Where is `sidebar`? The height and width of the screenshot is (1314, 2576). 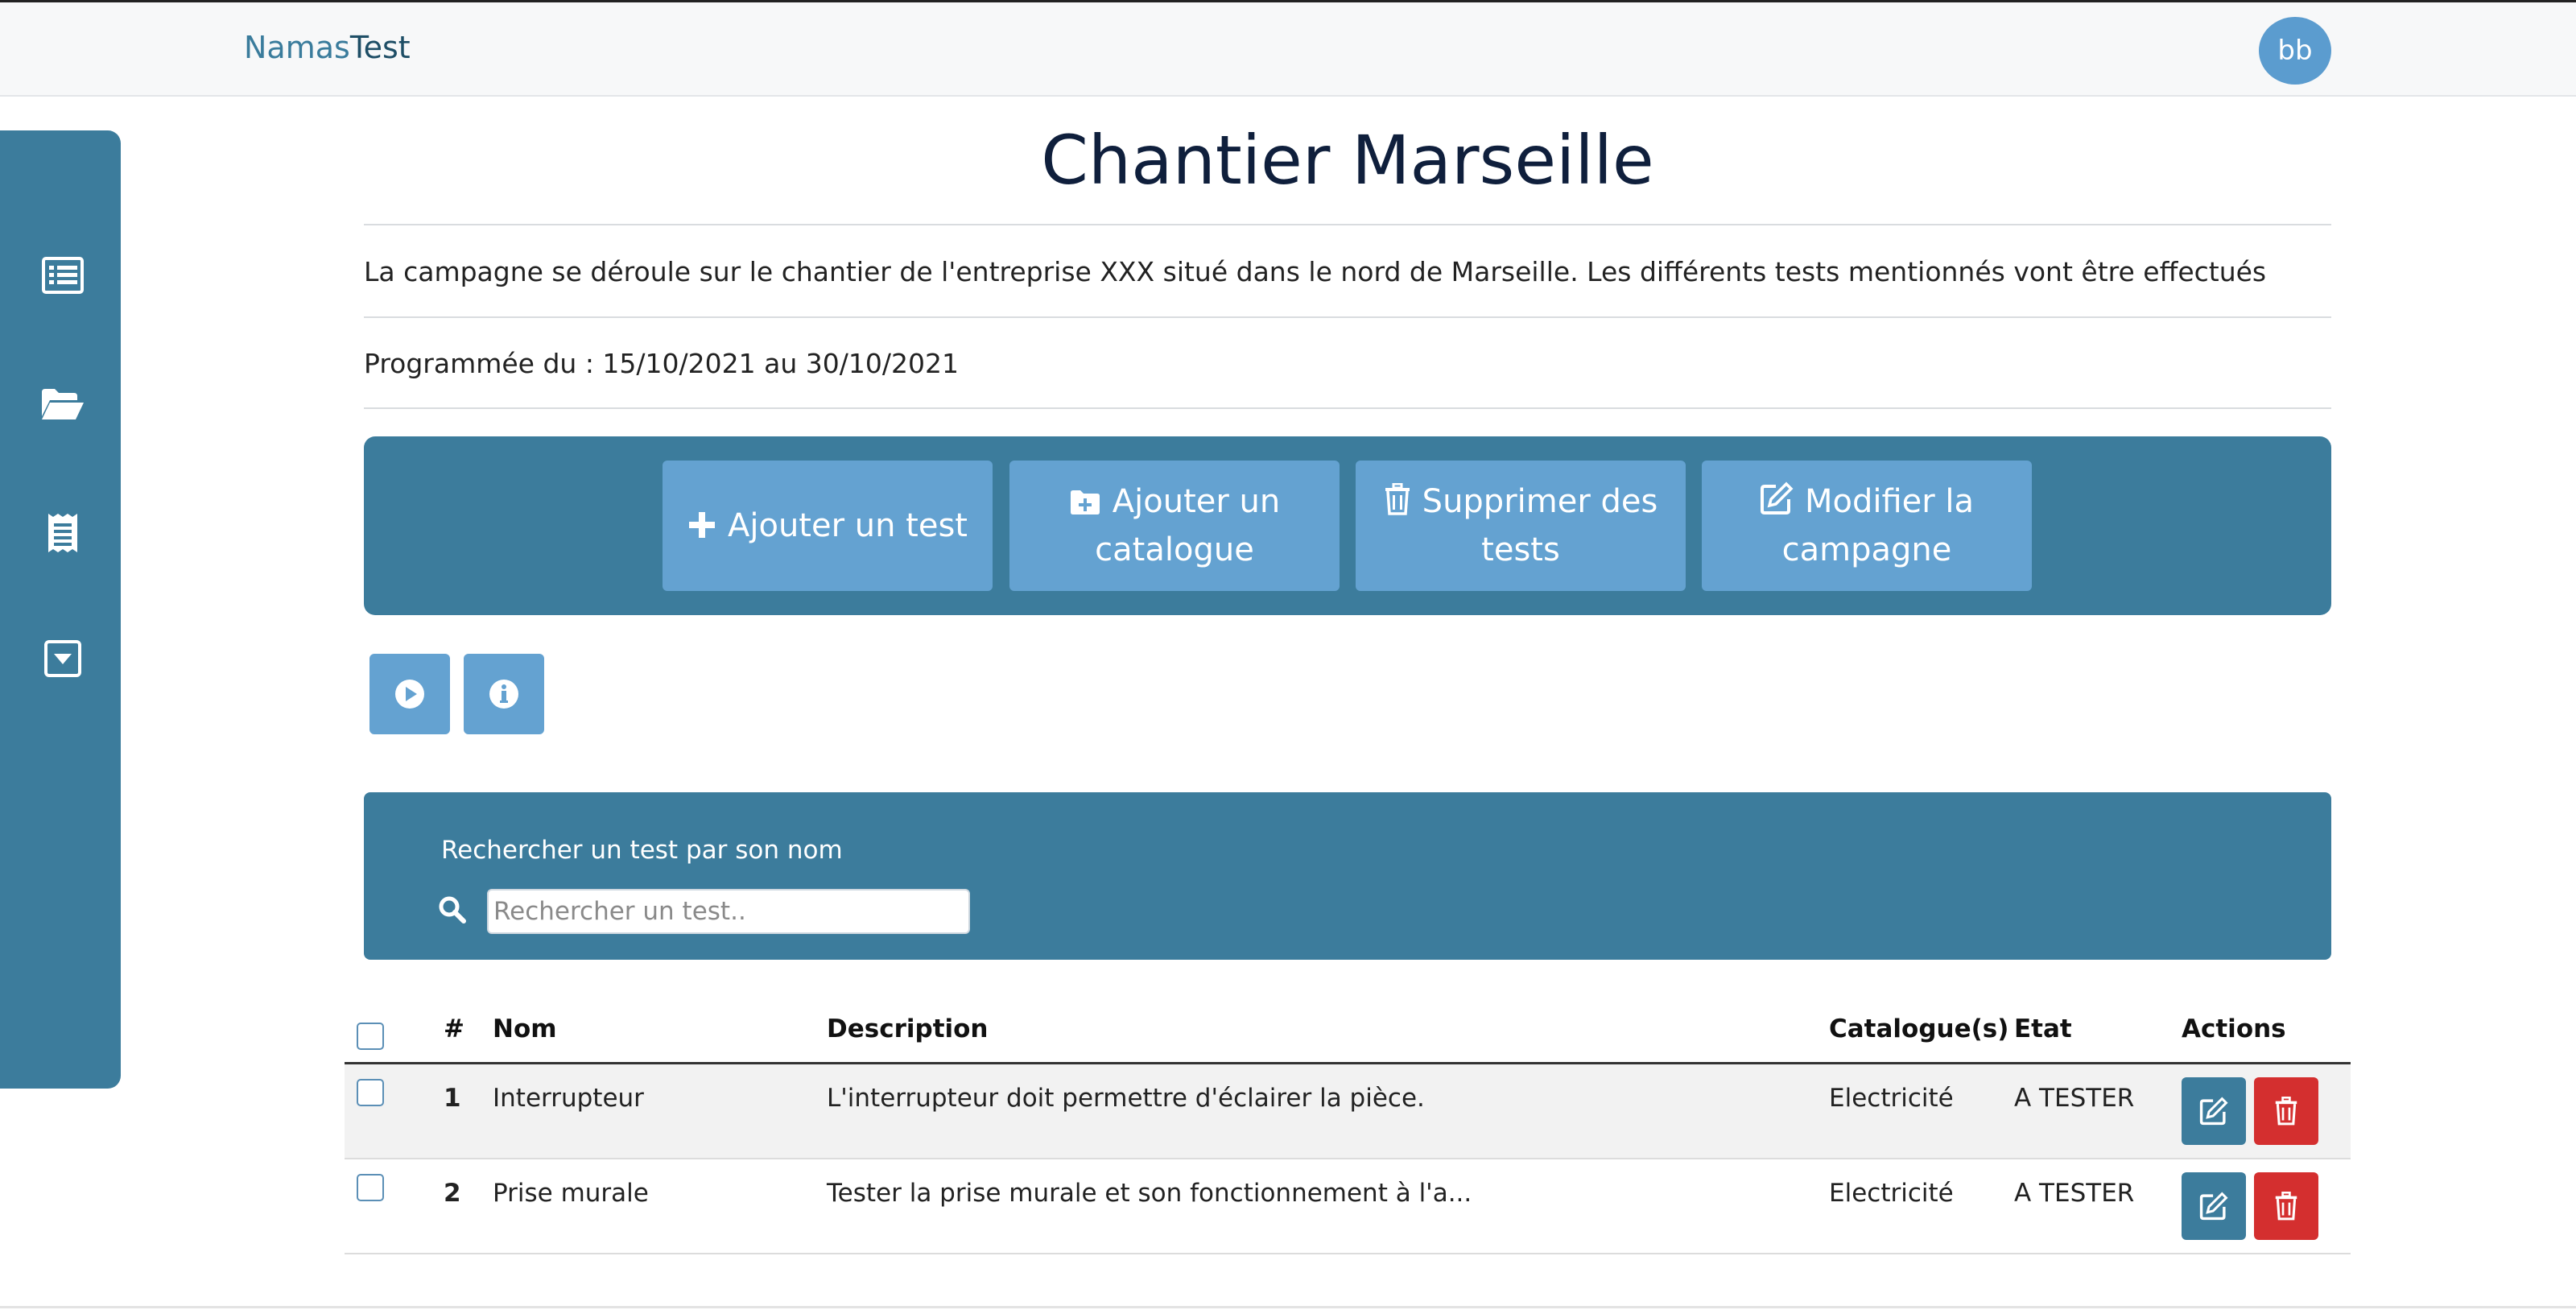 sidebar is located at coordinates (60, 609).